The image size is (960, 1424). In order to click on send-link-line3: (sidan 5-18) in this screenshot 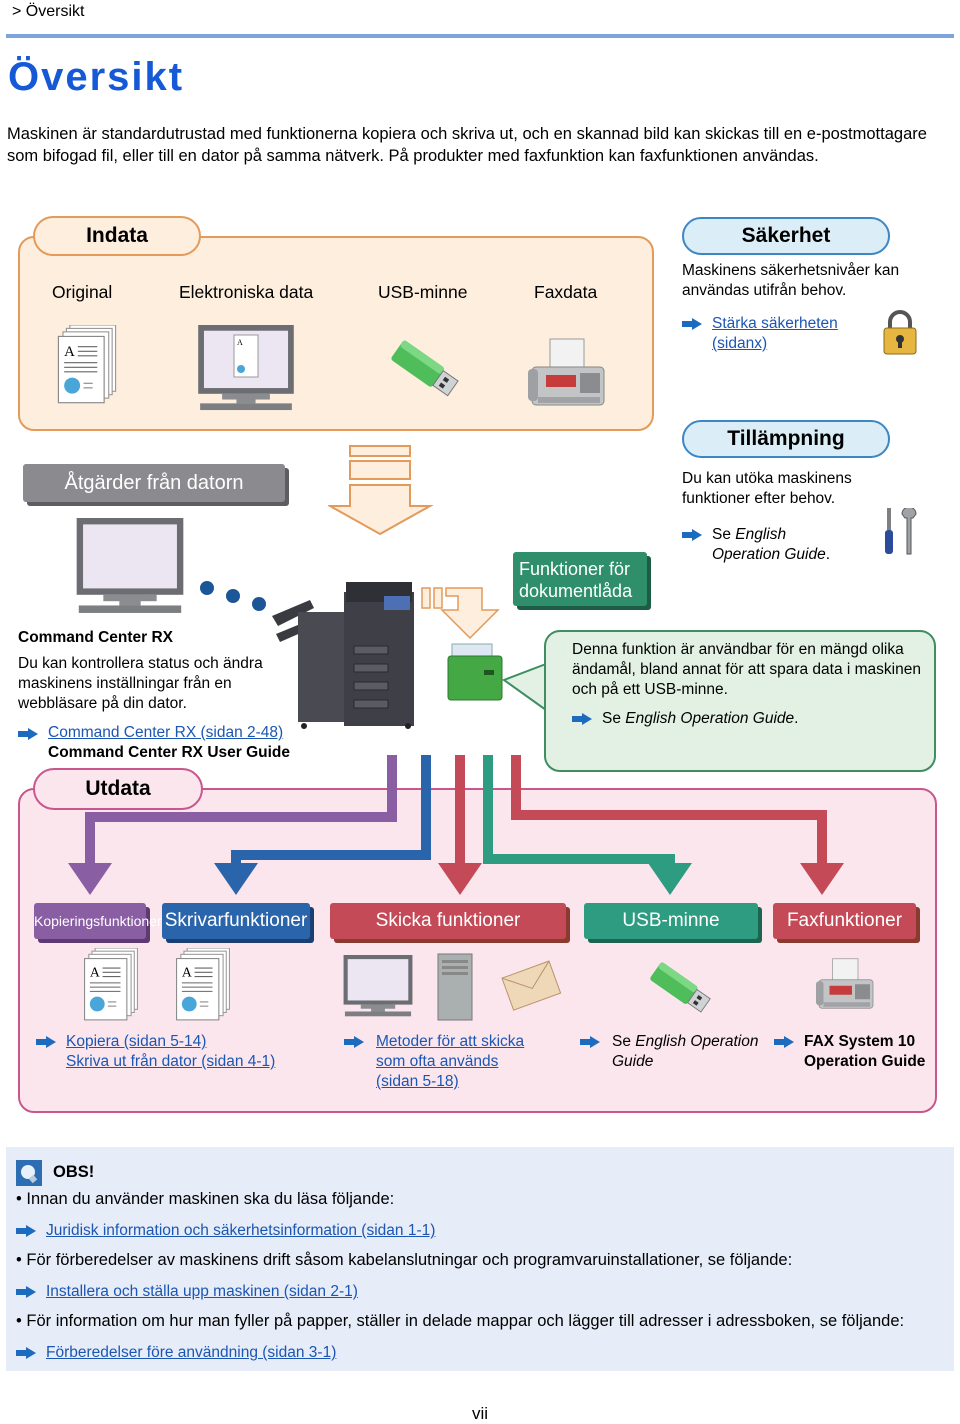, I will do `click(417, 1081)`.